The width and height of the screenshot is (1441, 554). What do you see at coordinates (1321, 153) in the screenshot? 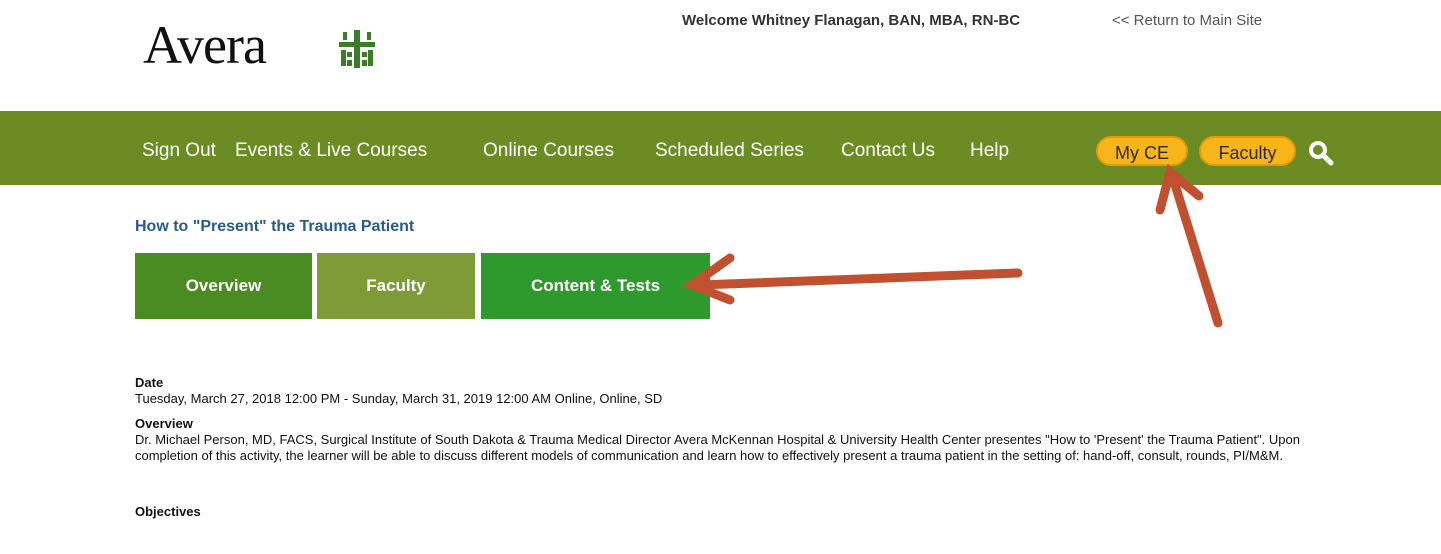
I see `search-icon` at bounding box center [1321, 153].